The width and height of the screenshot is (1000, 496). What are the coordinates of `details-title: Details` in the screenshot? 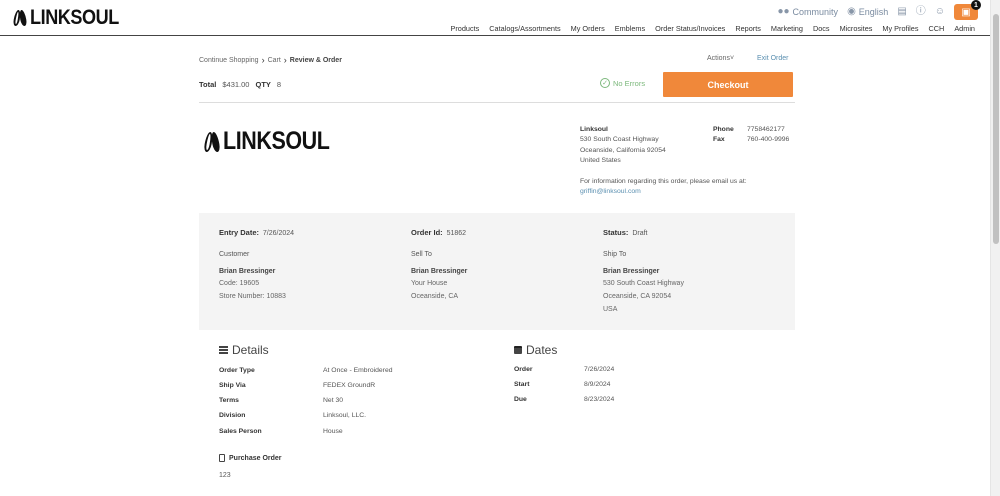 It's located at (250, 350).